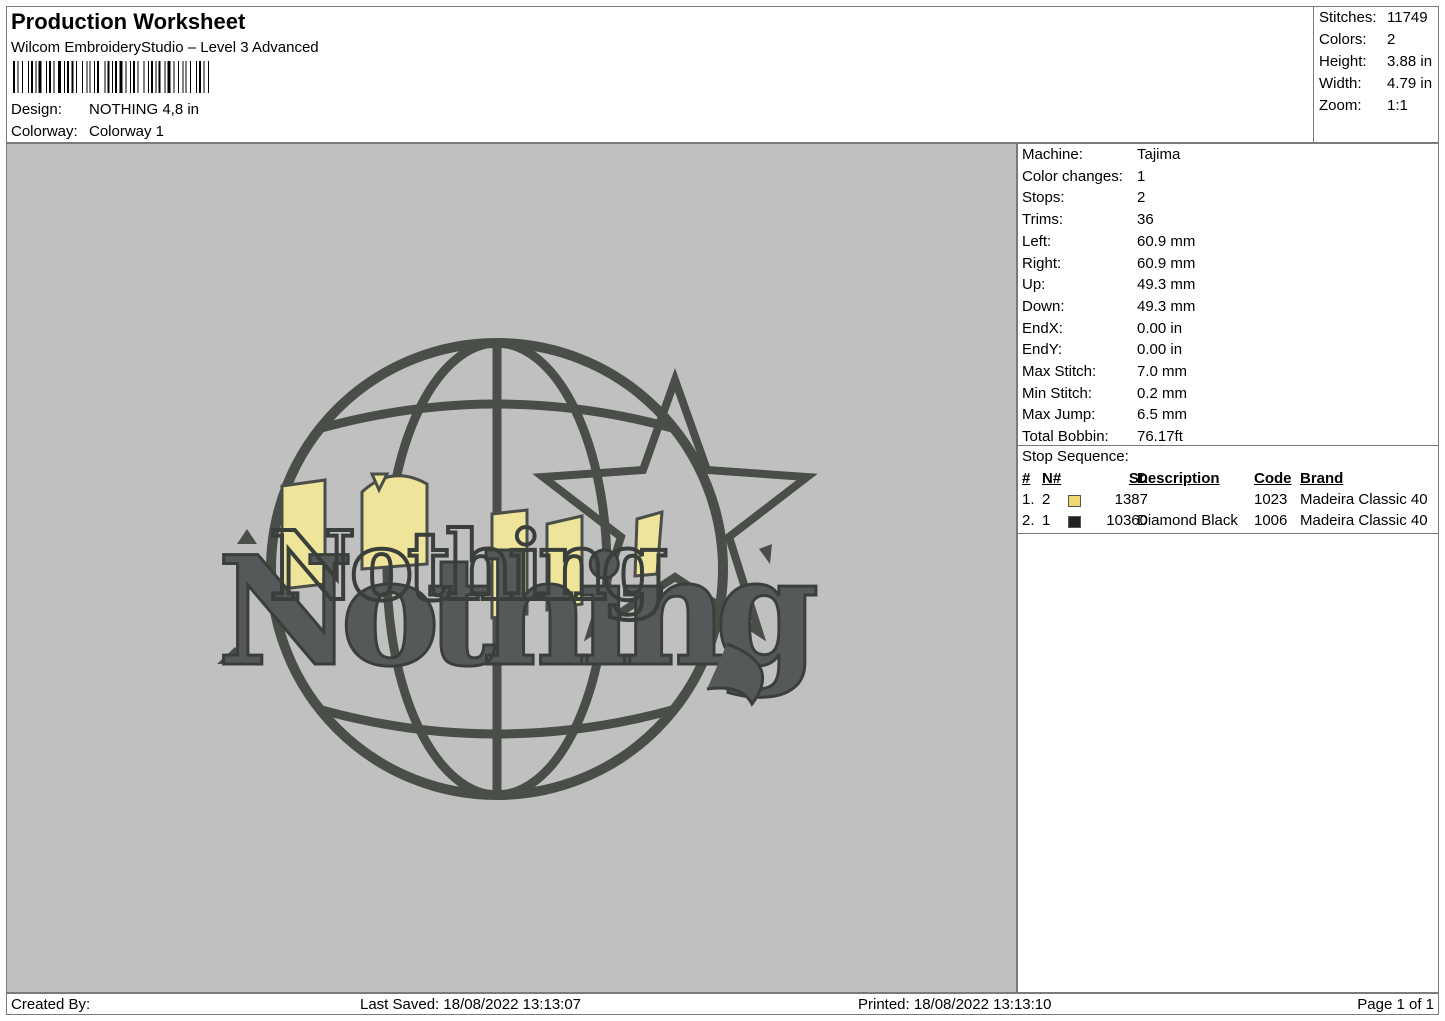 This screenshot has width=1445, height=1021. What do you see at coordinates (1037, 241) in the screenshot?
I see `stat-label: Left:` at bounding box center [1037, 241].